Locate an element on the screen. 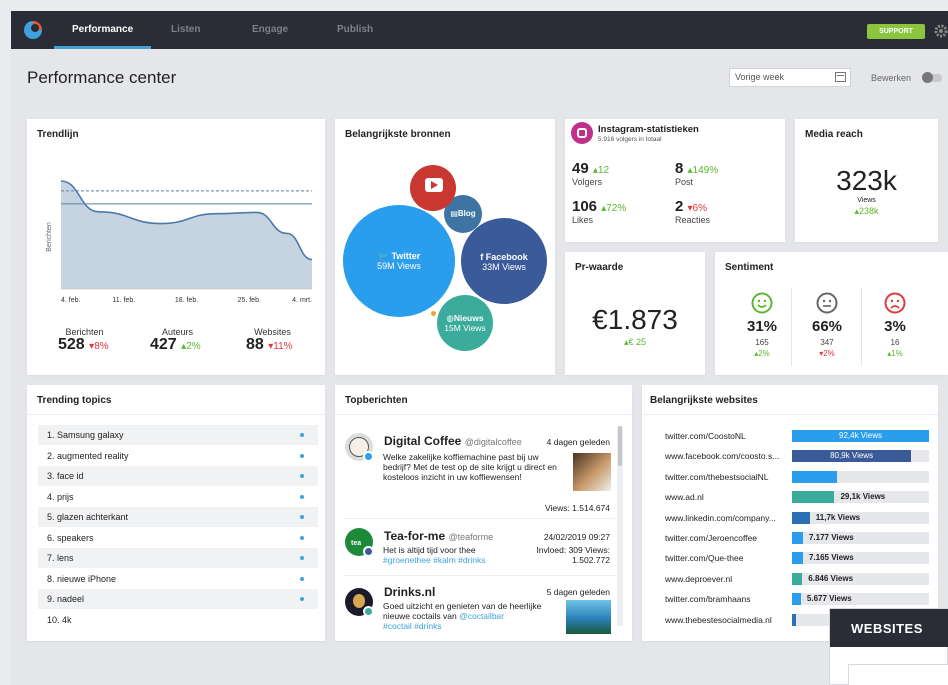 The height and width of the screenshot is (685, 948). website-name: twitter.com/Jeroencoffee is located at coordinates (727, 538).